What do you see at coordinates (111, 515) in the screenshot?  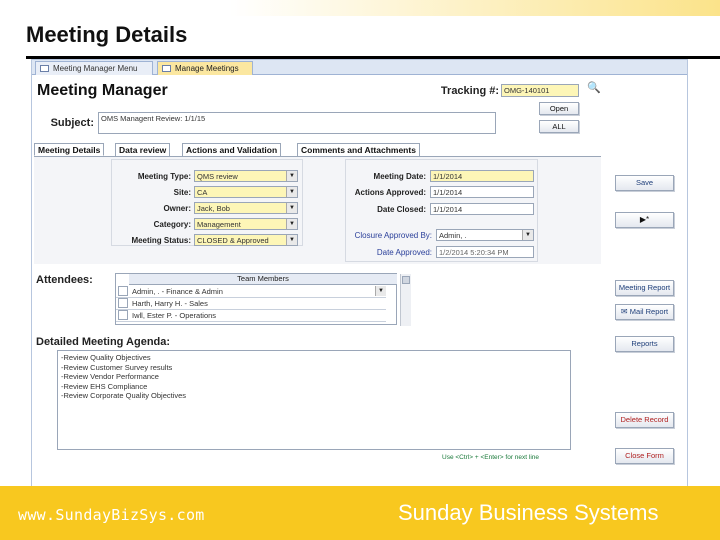 I see `footer-url: www.SundayBizSys.com` at bounding box center [111, 515].